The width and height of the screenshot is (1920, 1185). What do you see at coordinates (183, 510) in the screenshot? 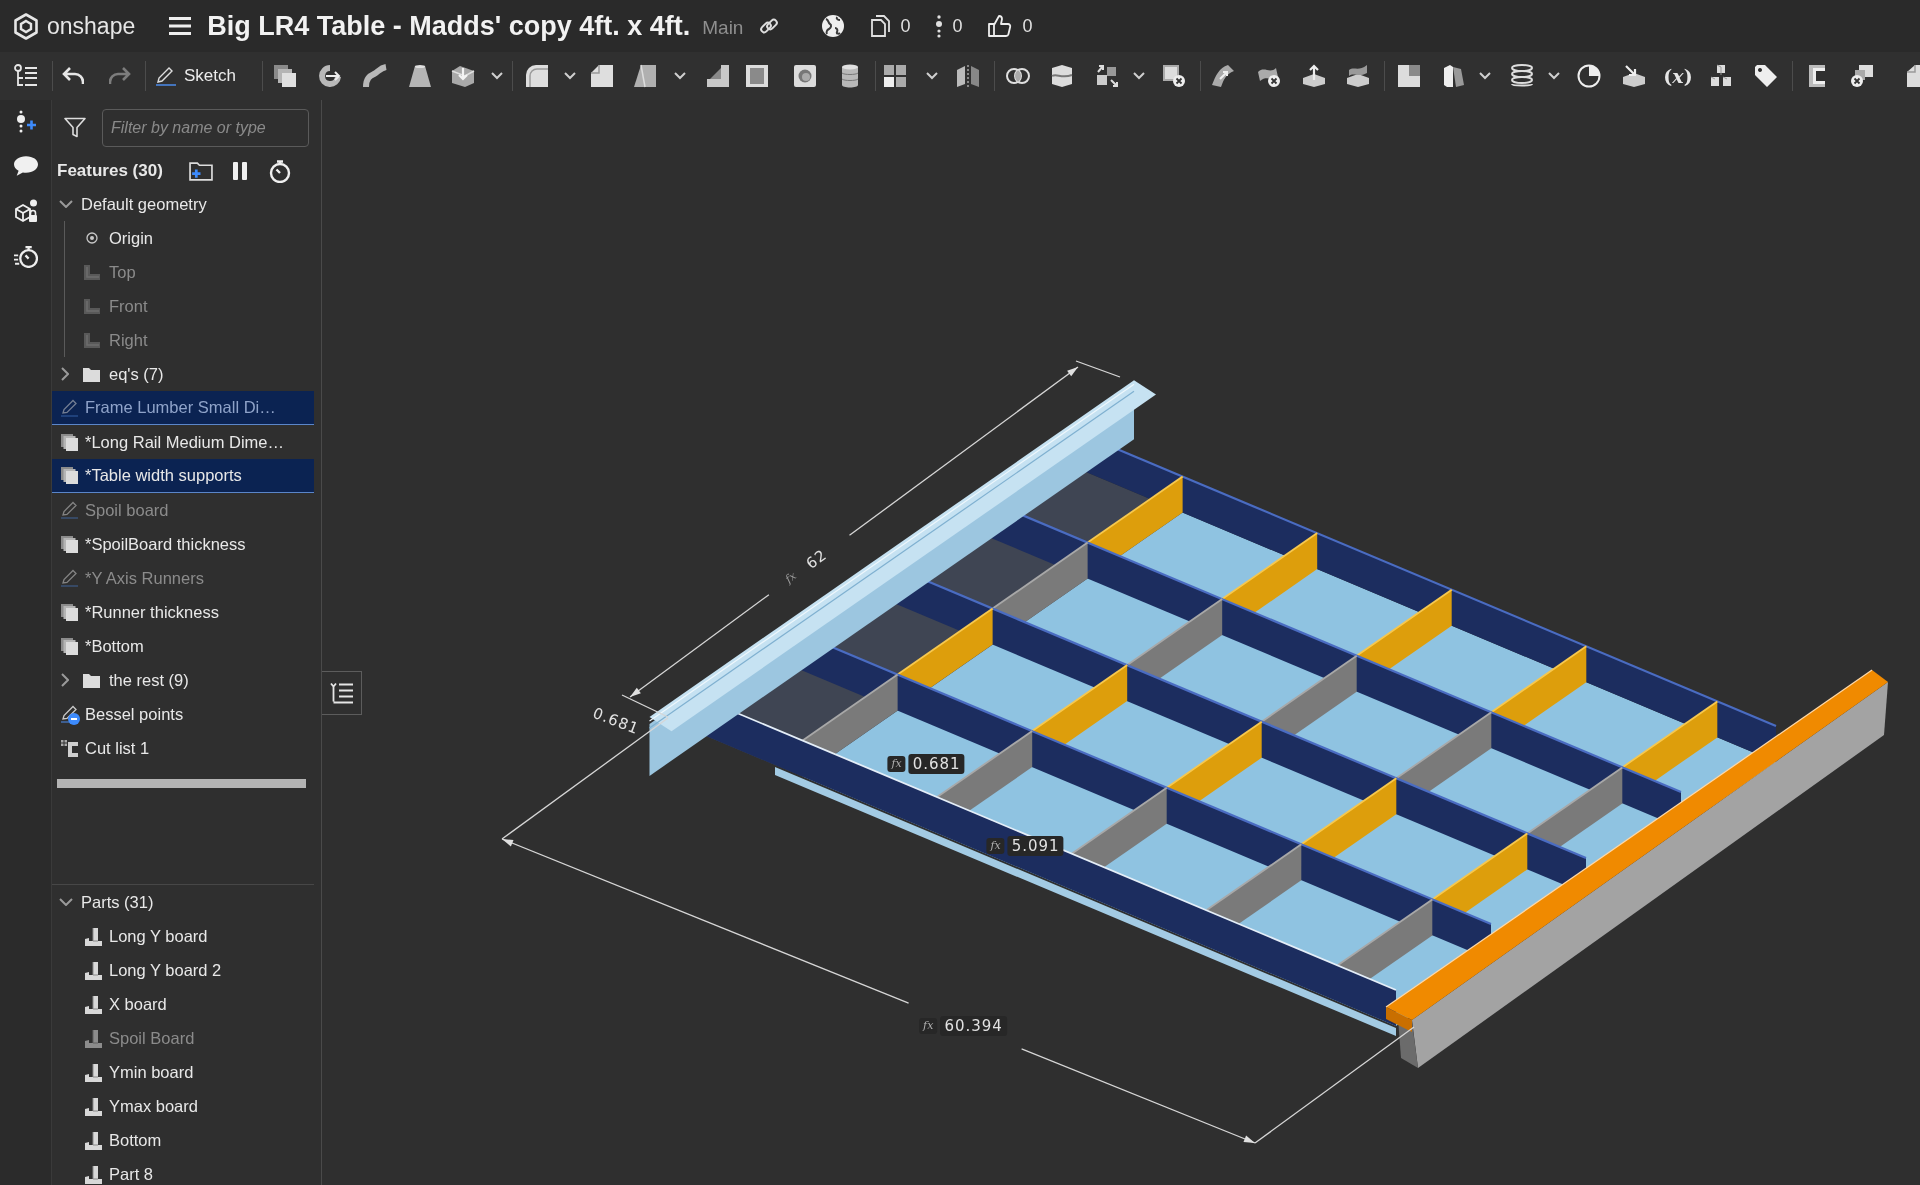
I see `feature-item: Spoil board` at bounding box center [183, 510].